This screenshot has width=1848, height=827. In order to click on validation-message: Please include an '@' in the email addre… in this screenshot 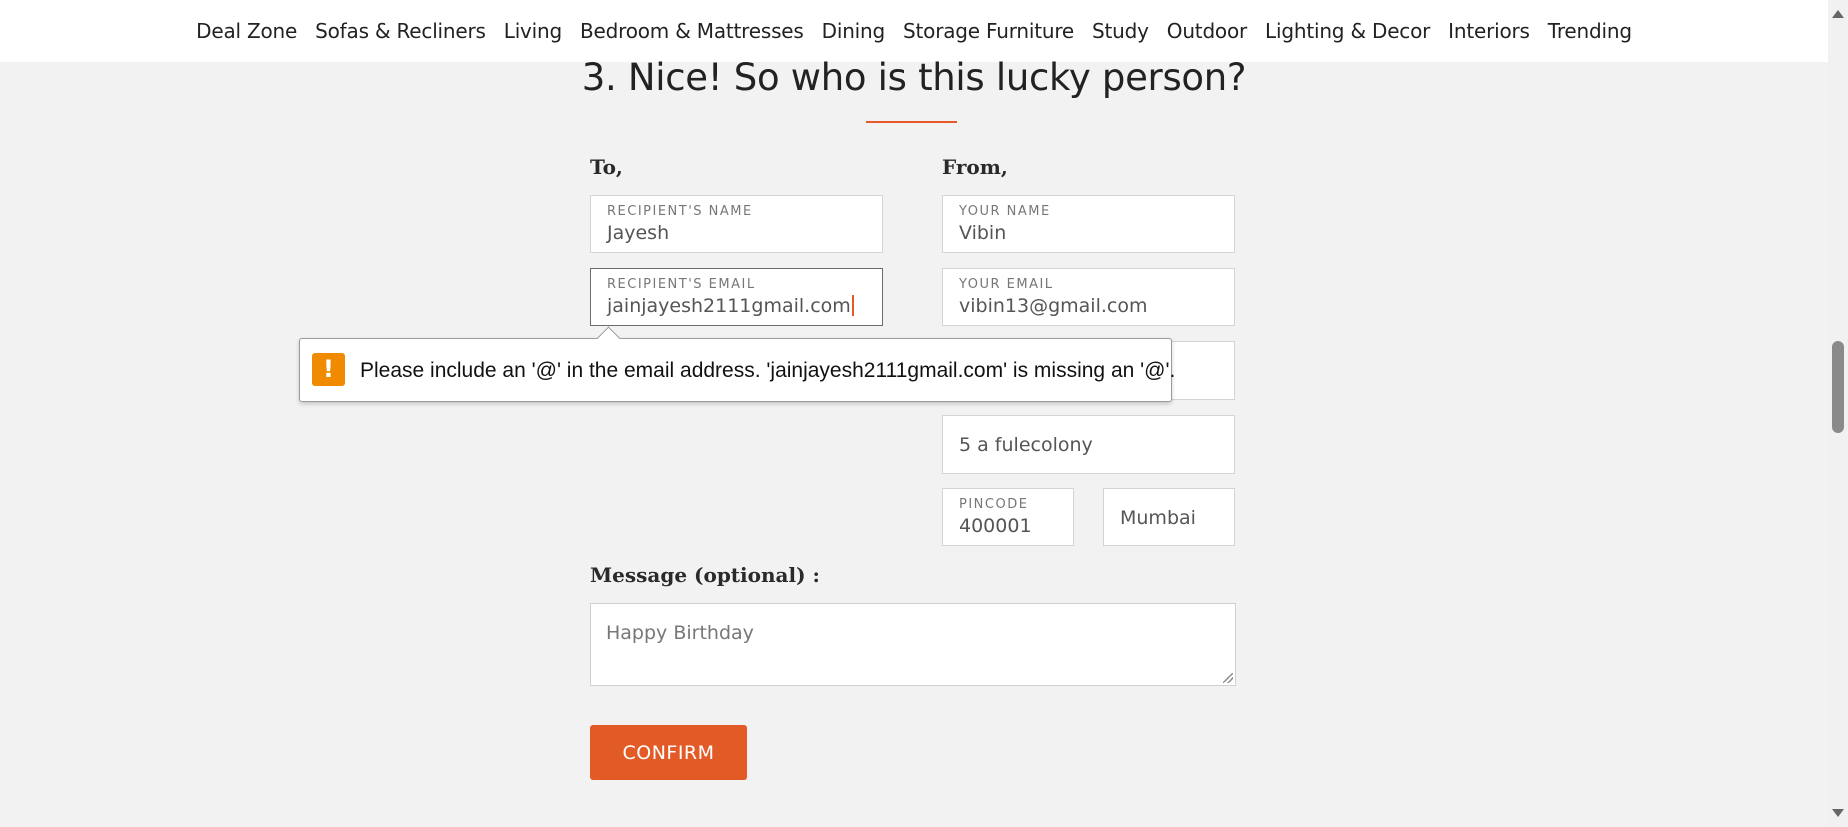, I will do `click(768, 370)`.